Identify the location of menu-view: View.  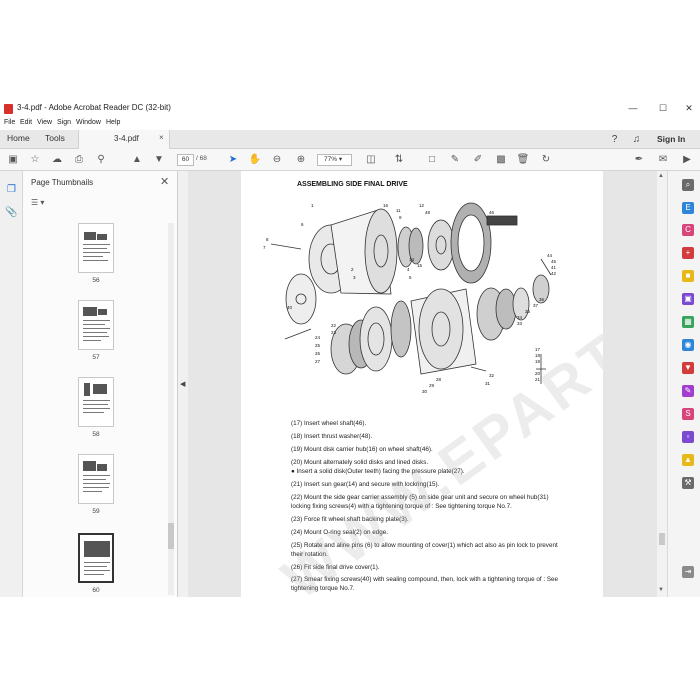
(44, 122).